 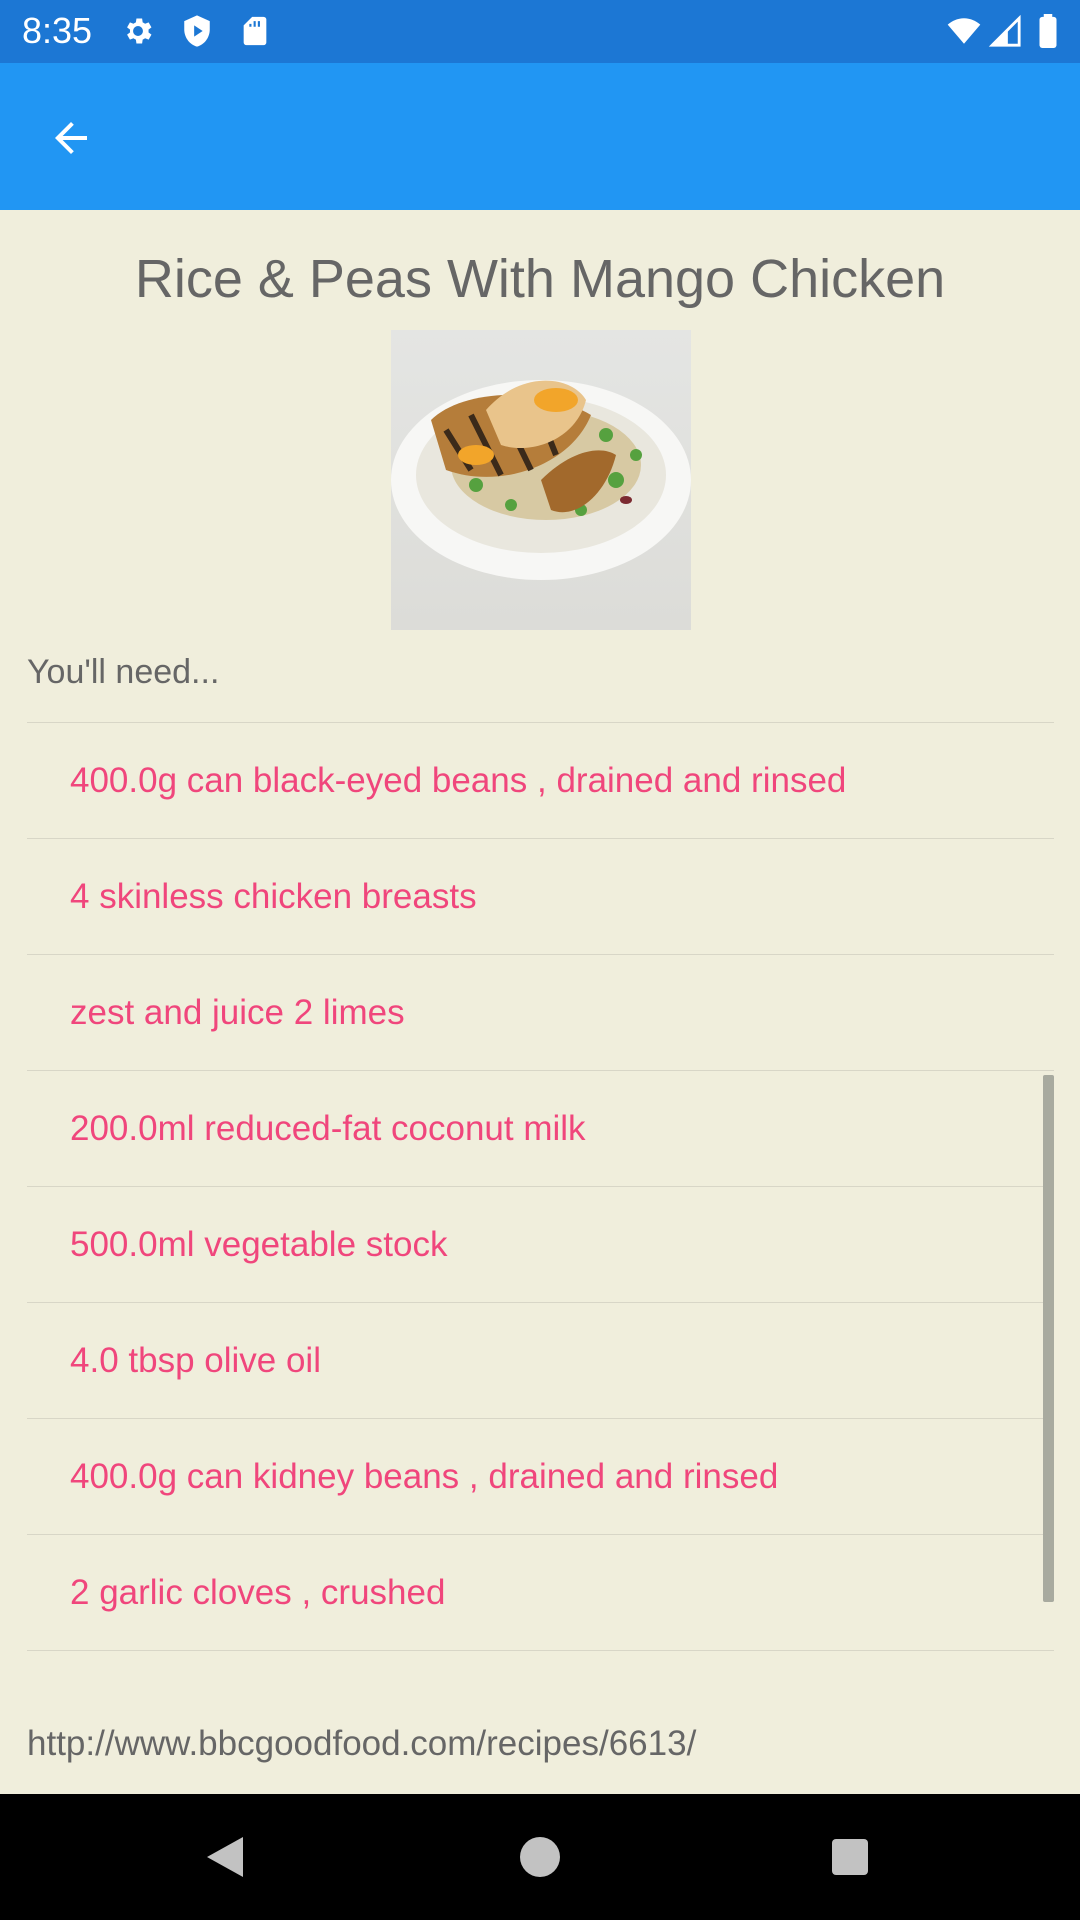 I want to click on arrow-left-icon, so click(x=71, y=138).